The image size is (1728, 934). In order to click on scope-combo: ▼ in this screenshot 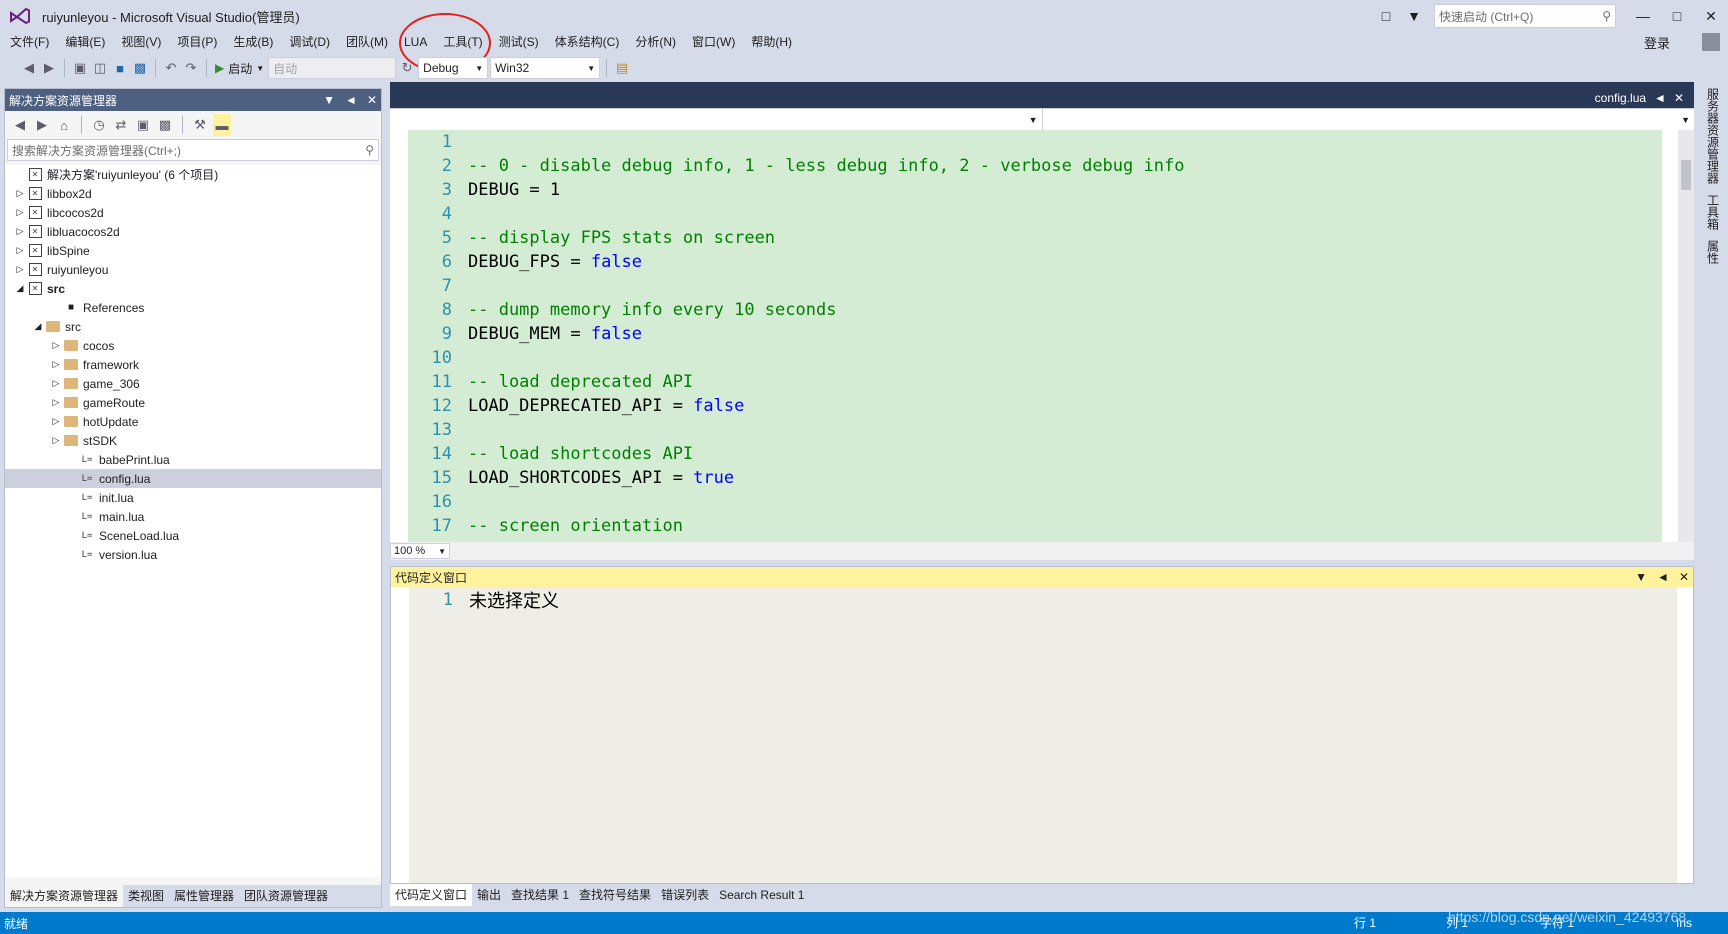, I will do `click(716, 119)`.